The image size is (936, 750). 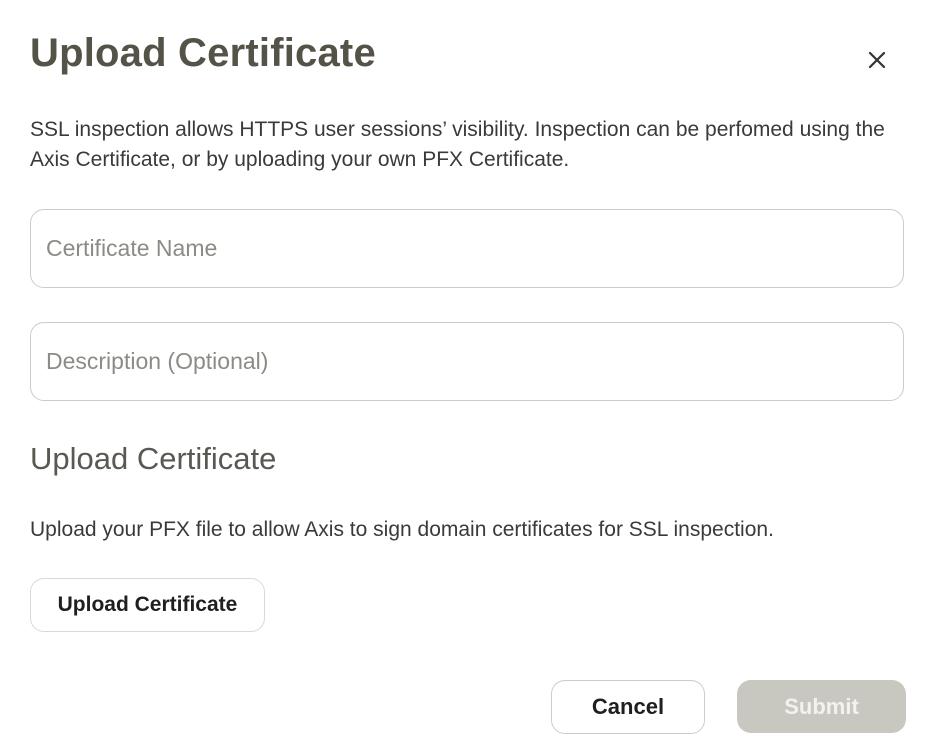 I want to click on certificate-name-input, so click(x=467, y=248).